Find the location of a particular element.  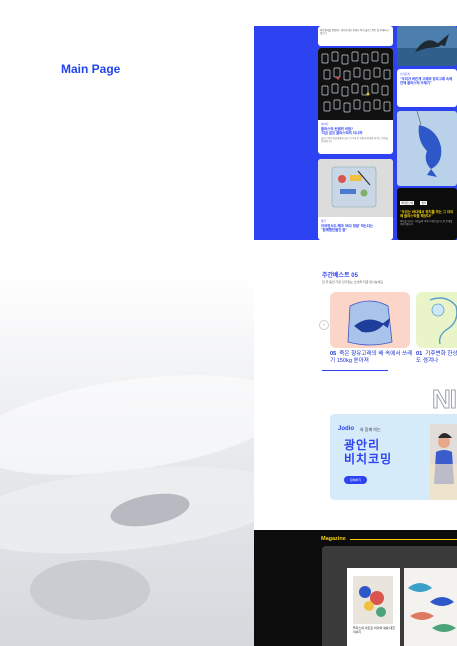

person-illustration is located at coordinates (443, 462).